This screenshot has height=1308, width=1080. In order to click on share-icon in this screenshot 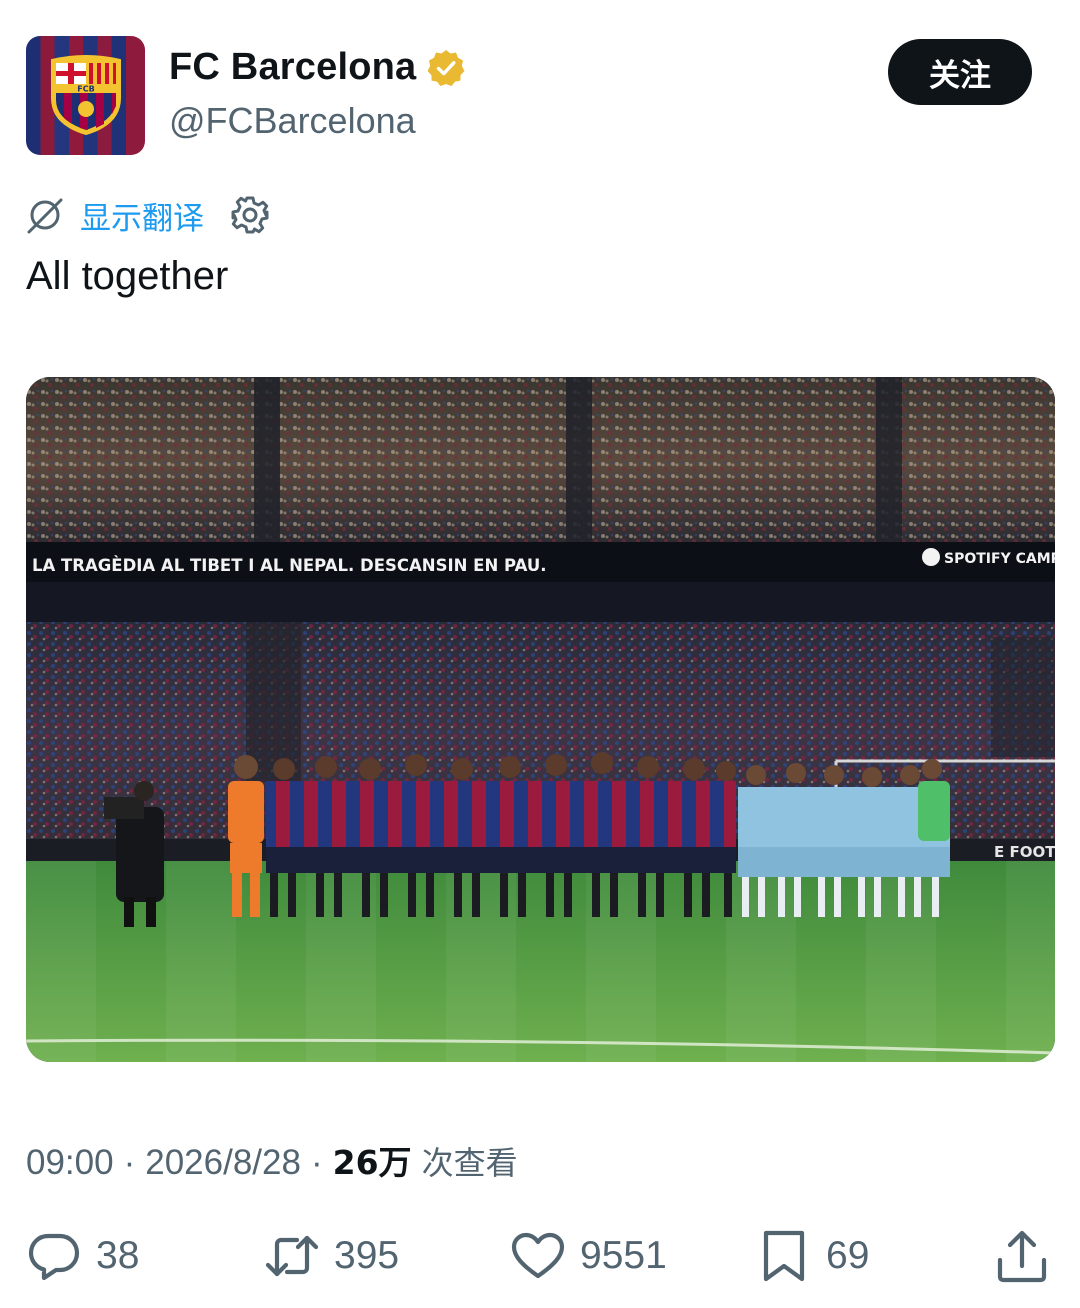, I will do `click(1022, 1256)`.